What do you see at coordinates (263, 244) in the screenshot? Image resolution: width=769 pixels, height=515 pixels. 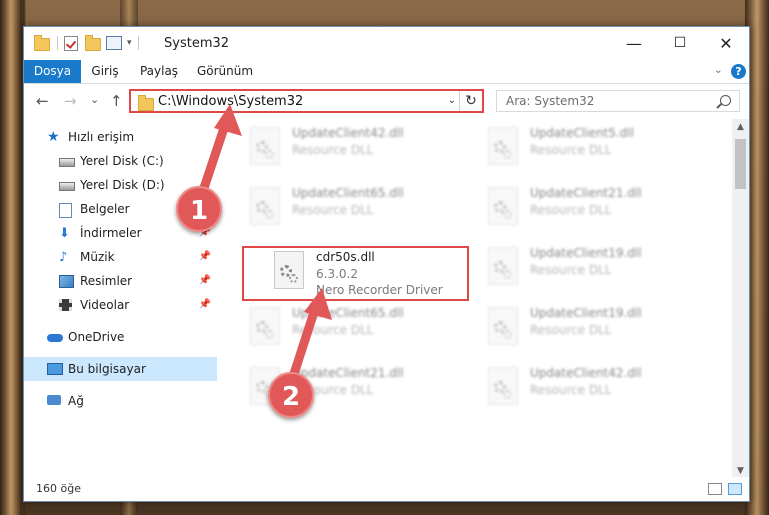 I see `annotation-arrows` at bounding box center [263, 244].